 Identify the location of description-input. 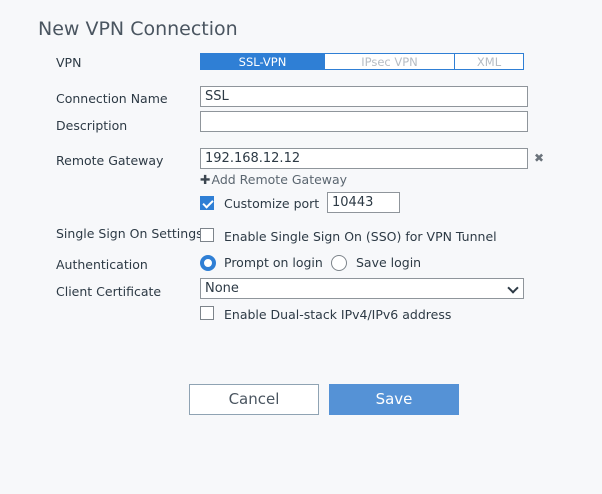
(364, 121).